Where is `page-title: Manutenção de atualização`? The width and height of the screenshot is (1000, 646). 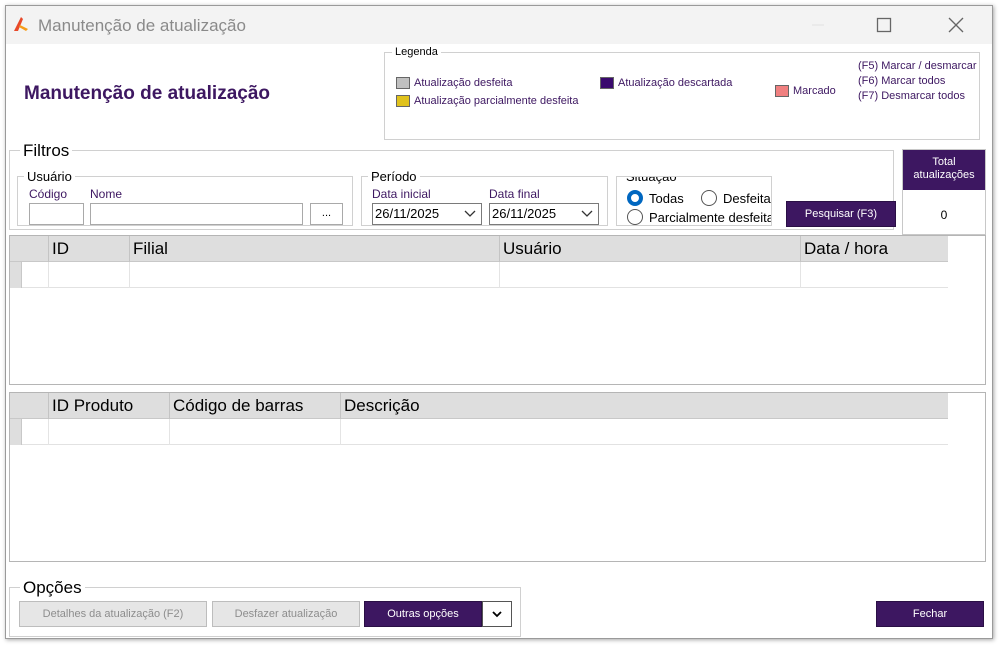 page-title: Manutenção de atualização is located at coordinates (147, 93).